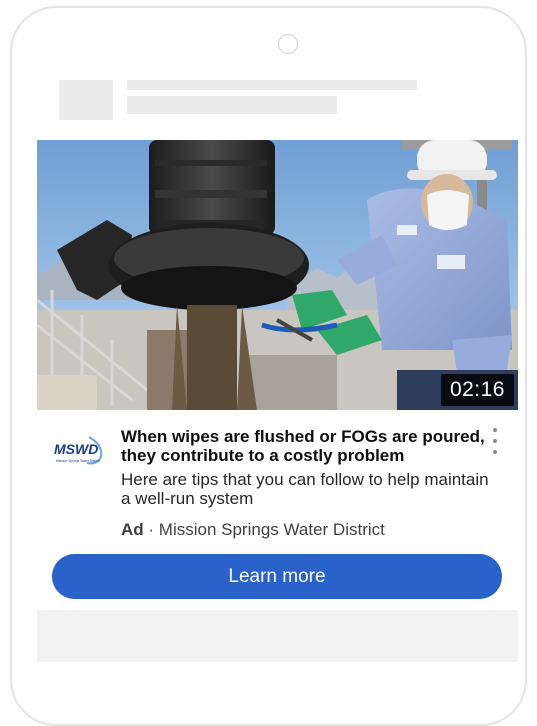 The image size is (537, 726). Describe the element at coordinates (271, 529) in the screenshot. I see `advertiser-name: Mission Springs Water District` at that location.